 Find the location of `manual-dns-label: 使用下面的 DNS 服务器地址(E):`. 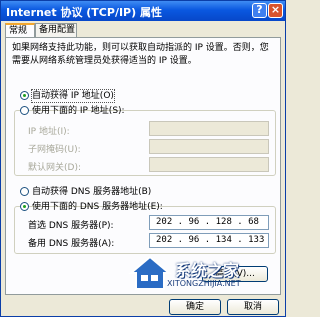

manual-dns-label: 使用下面的 DNS 服务器地址(E): is located at coordinates (97, 207).